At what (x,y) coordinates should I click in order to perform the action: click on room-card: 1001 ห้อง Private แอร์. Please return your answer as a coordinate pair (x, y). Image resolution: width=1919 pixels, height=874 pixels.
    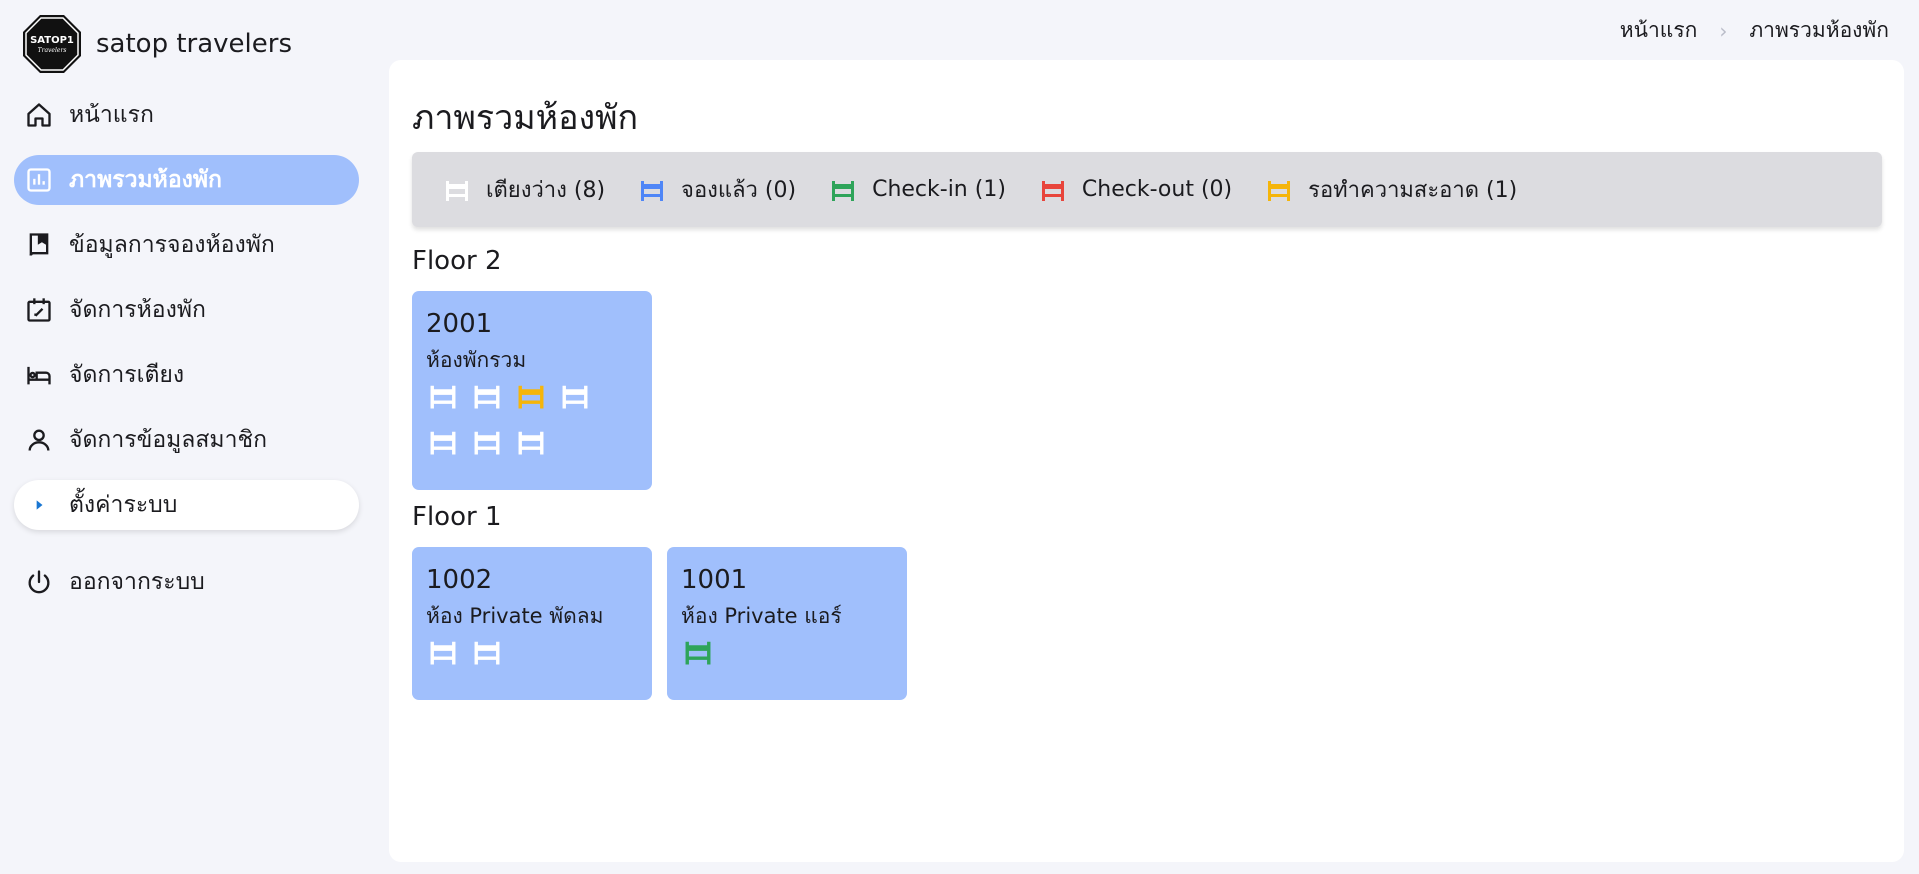
    Looking at the image, I should click on (787, 623).